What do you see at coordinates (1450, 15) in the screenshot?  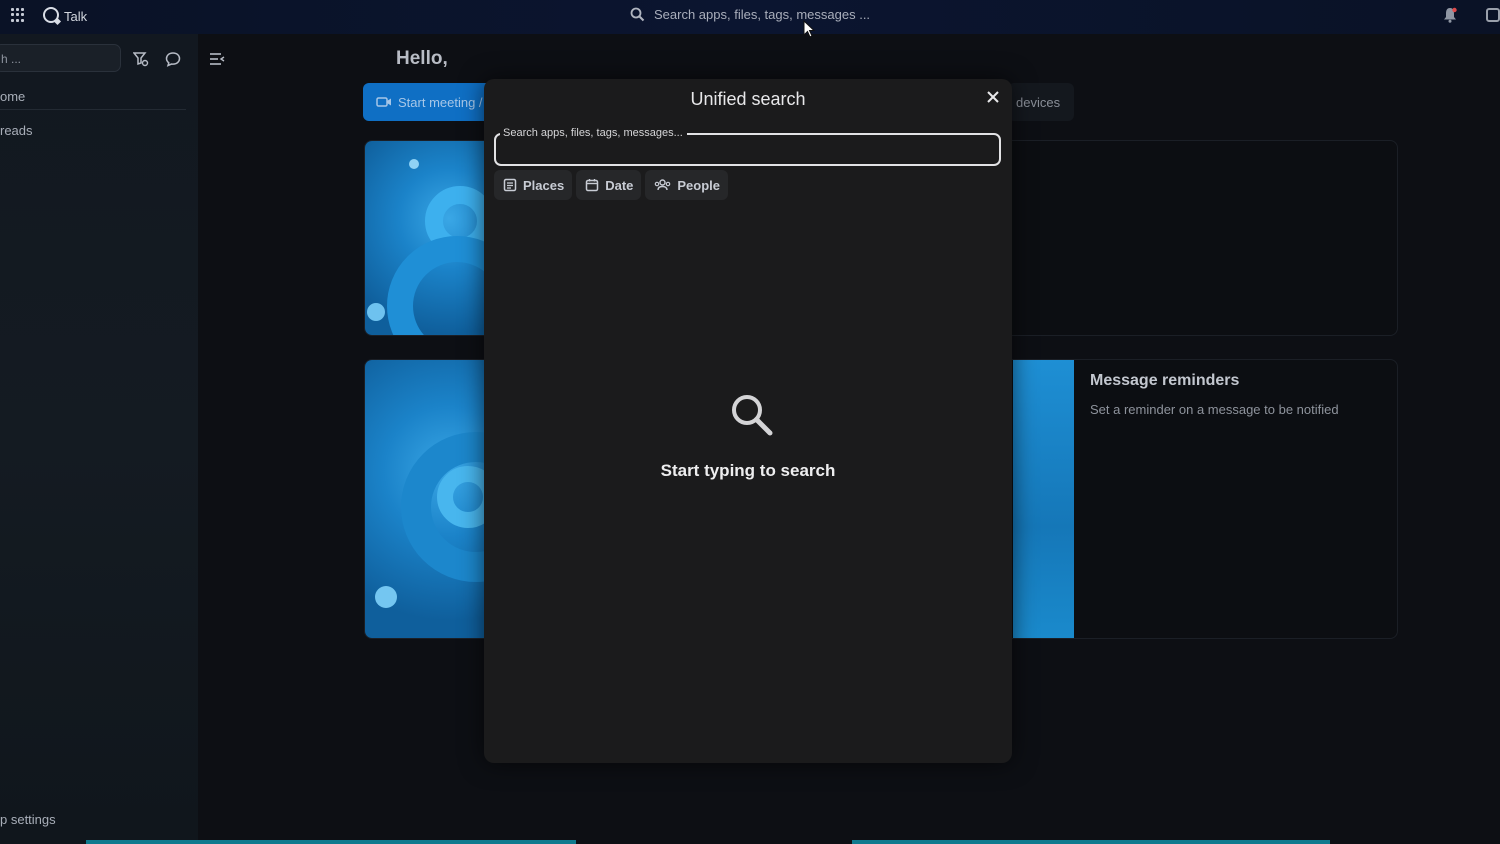 I see `notifications-icon` at bounding box center [1450, 15].